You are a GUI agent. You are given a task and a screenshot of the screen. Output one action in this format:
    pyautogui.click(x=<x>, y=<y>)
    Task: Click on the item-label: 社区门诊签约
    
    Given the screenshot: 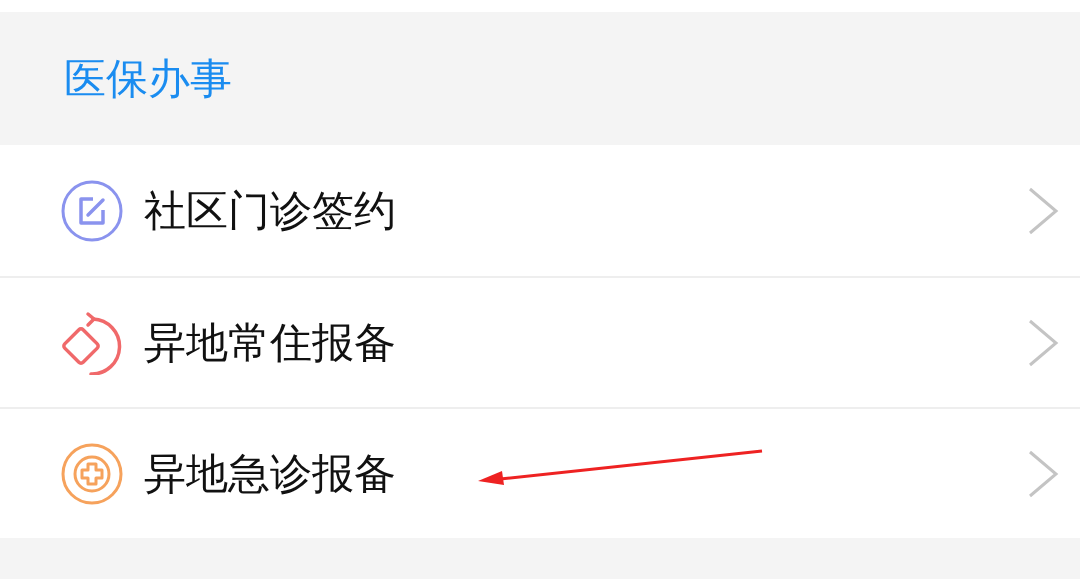 What is the action you would take?
    pyautogui.click(x=270, y=210)
    